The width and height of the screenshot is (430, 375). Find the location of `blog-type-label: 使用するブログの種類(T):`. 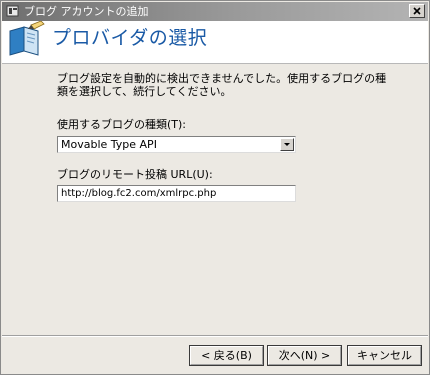

blog-type-label: 使用するブログの種類(T): is located at coordinates (122, 124).